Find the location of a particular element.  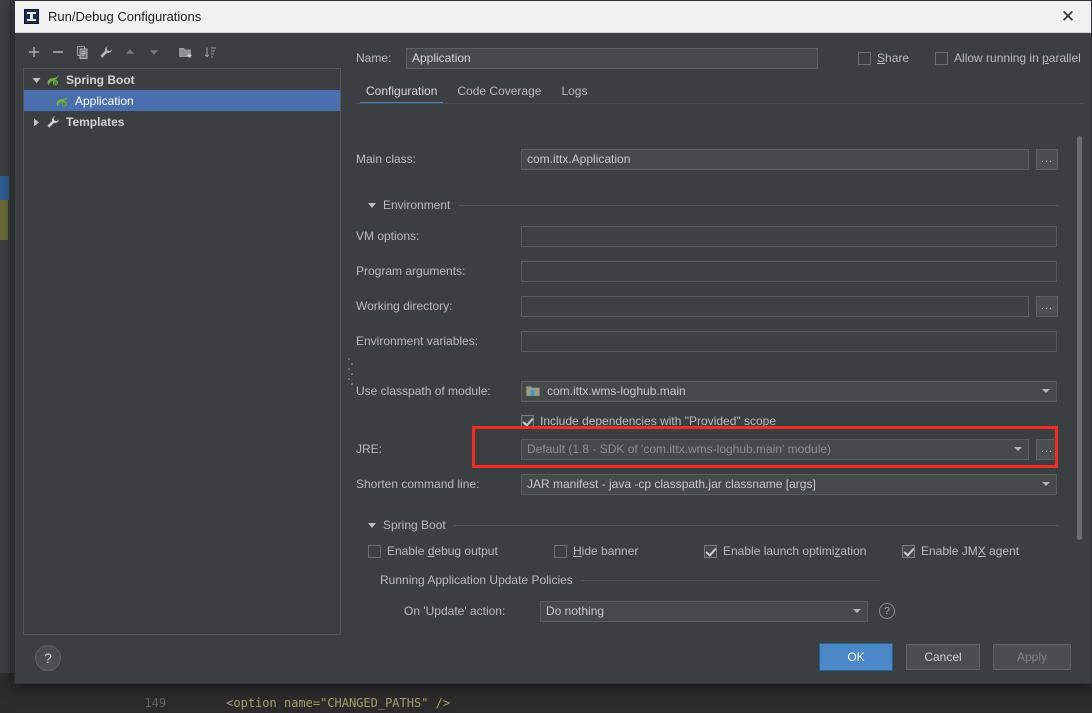

remove-configuration-button is located at coordinates (58, 52).